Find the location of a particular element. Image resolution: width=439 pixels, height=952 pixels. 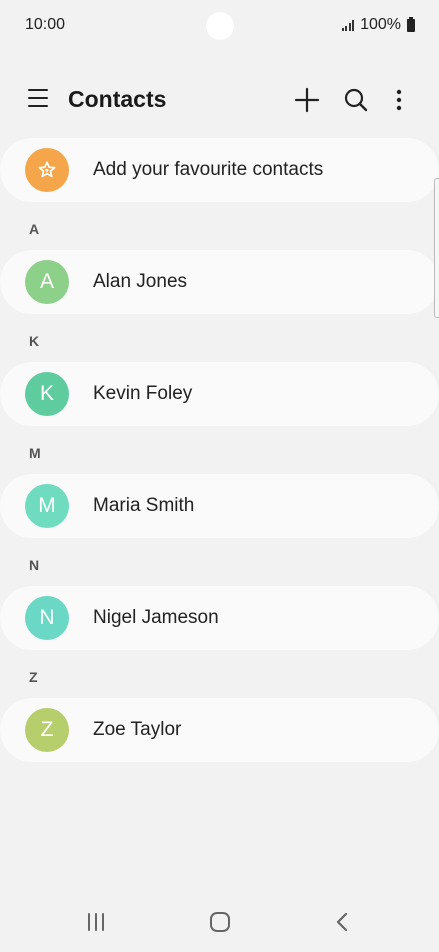

fast-scroll-handle is located at coordinates (436, 248).